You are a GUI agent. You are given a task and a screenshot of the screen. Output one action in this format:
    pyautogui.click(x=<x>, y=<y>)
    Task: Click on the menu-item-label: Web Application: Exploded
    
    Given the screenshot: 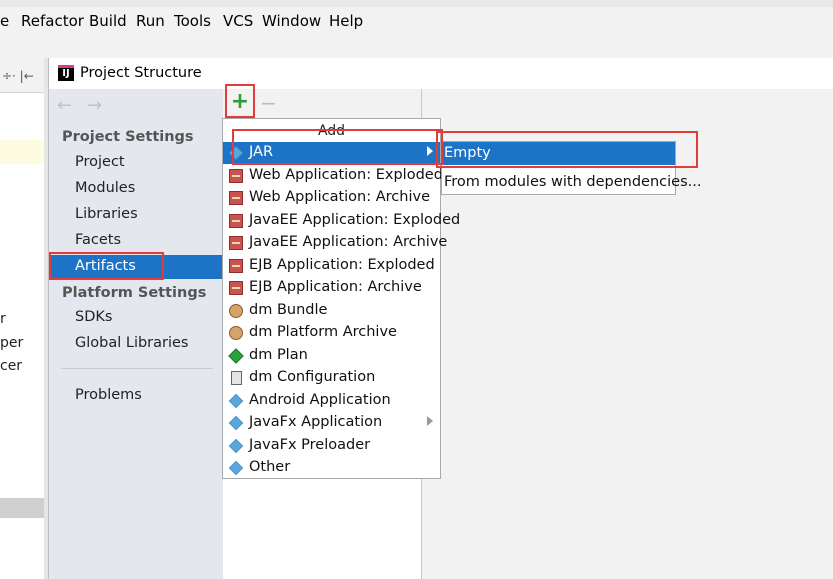 What is the action you would take?
    pyautogui.click(x=346, y=175)
    